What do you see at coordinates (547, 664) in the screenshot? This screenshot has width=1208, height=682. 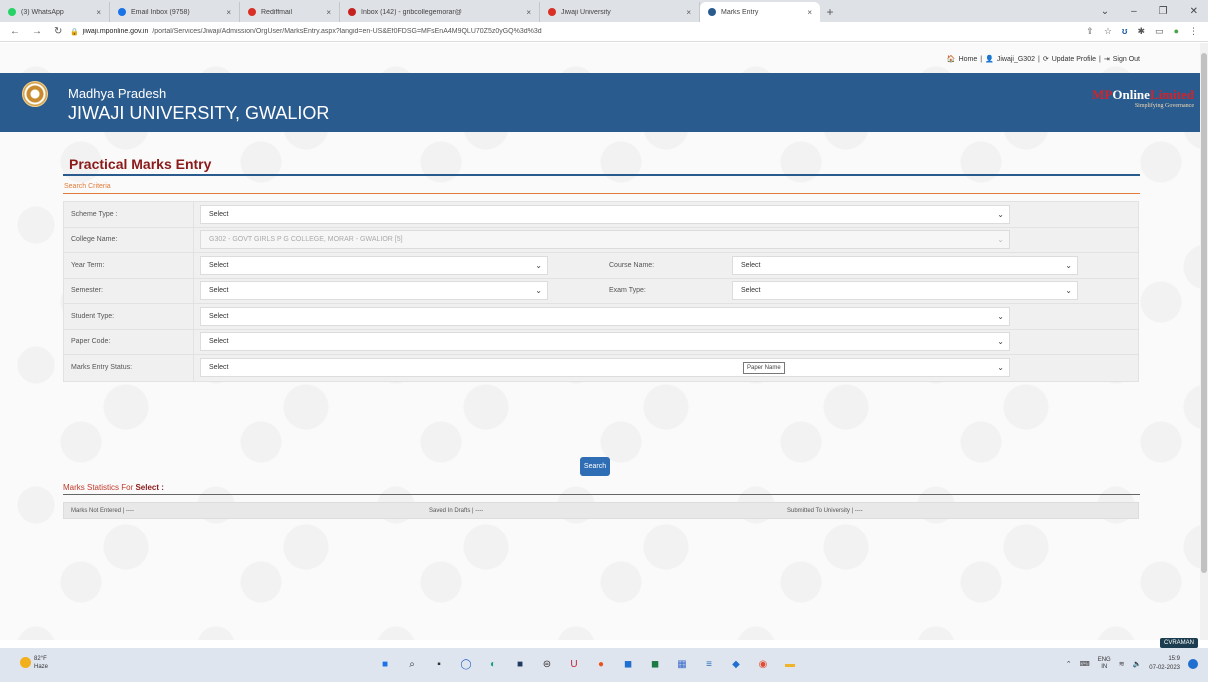 I see `dell-icon: ⊜` at bounding box center [547, 664].